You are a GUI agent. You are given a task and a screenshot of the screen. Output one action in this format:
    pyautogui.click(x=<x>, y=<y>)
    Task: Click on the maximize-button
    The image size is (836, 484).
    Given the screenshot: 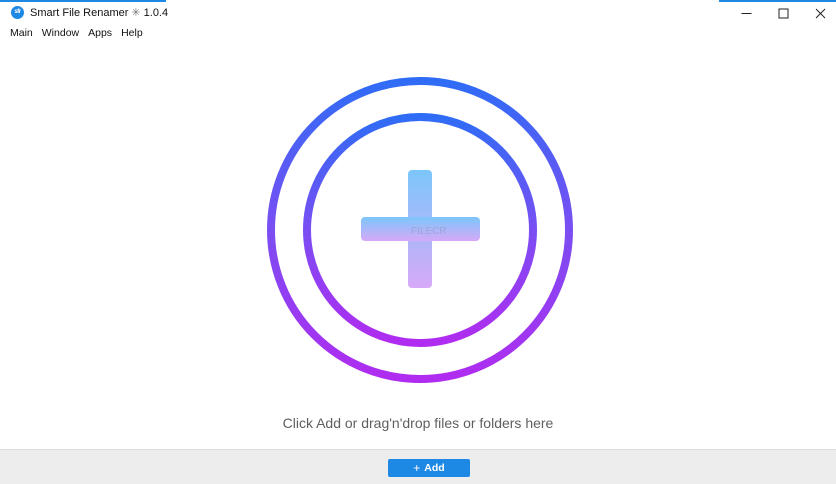 What is the action you would take?
    pyautogui.click(x=783, y=13)
    